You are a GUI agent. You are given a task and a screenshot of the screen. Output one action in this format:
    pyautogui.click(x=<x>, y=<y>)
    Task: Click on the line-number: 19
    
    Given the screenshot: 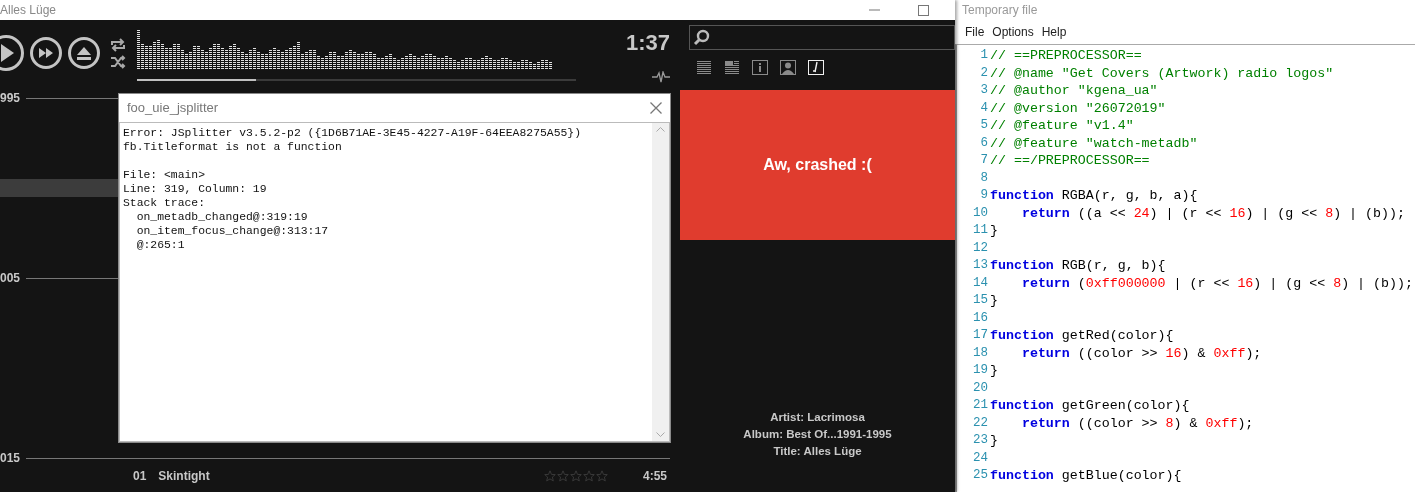 What is the action you would take?
    pyautogui.click(x=980, y=370)
    